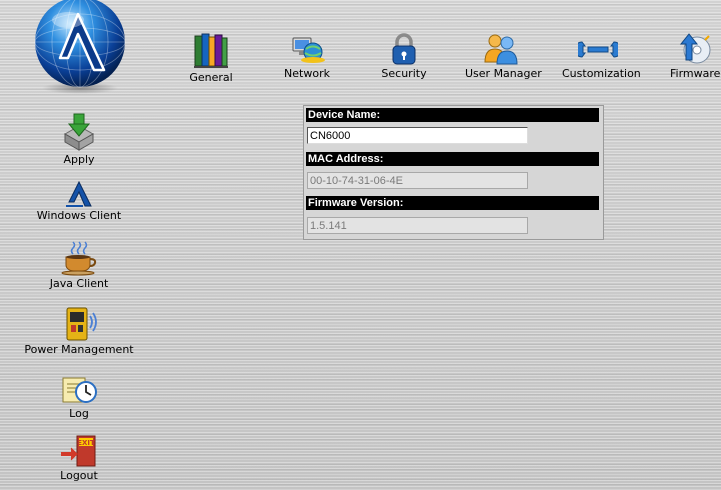 This screenshot has width=721, height=490. I want to click on nav-customization: Customization, so click(601, 56).